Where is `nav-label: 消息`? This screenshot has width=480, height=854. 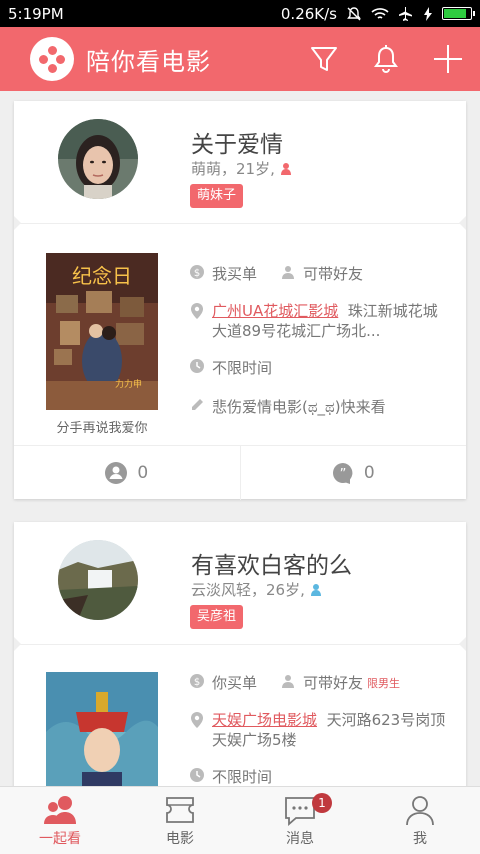
nav-label: 消息 is located at coordinates (300, 838).